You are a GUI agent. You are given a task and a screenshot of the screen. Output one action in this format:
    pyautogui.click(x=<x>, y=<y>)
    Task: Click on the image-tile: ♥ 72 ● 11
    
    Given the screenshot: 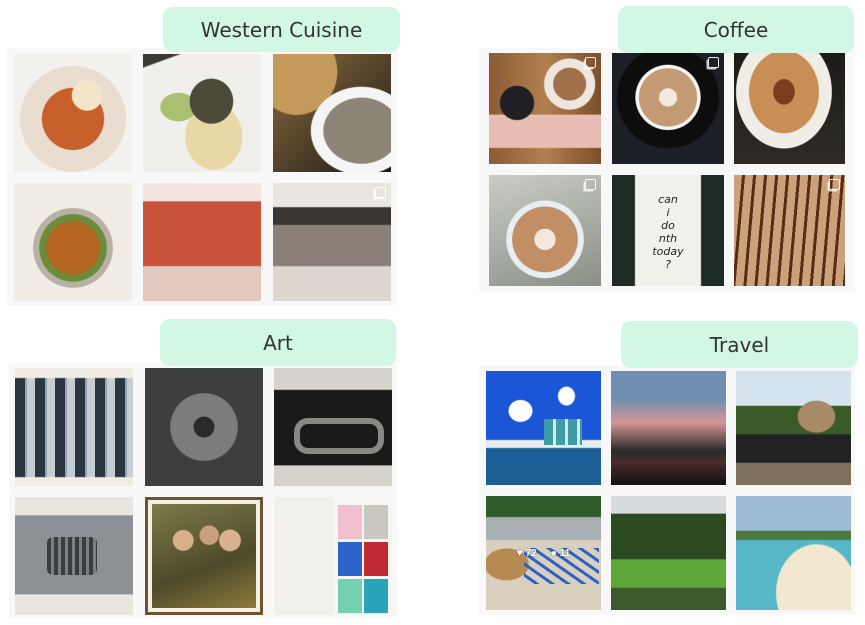 What is the action you would take?
    pyautogui.click(x=543, y=553)
    